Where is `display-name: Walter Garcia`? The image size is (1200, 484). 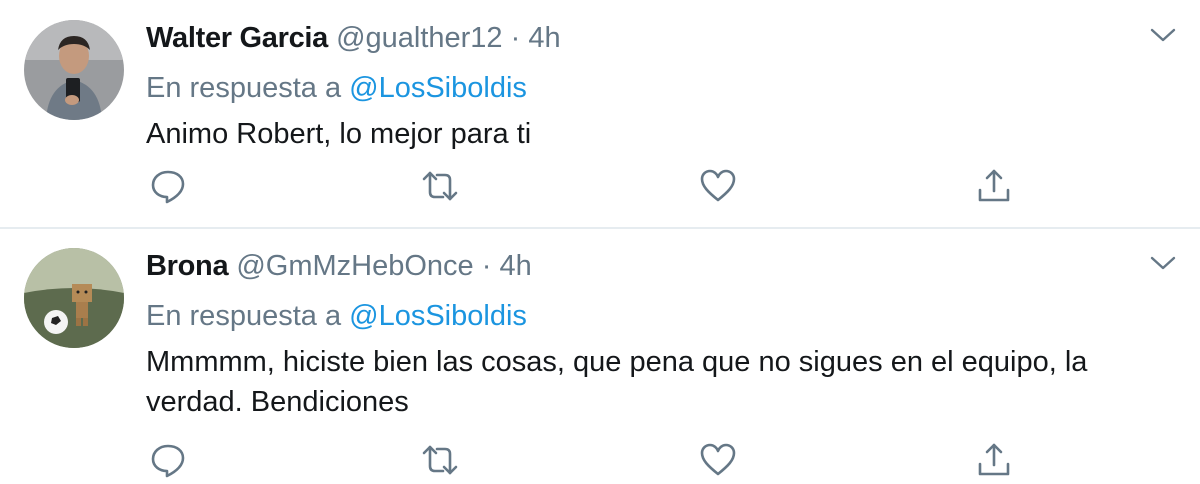 display-name: Walter Garcia is located at coordinates (237, 38).